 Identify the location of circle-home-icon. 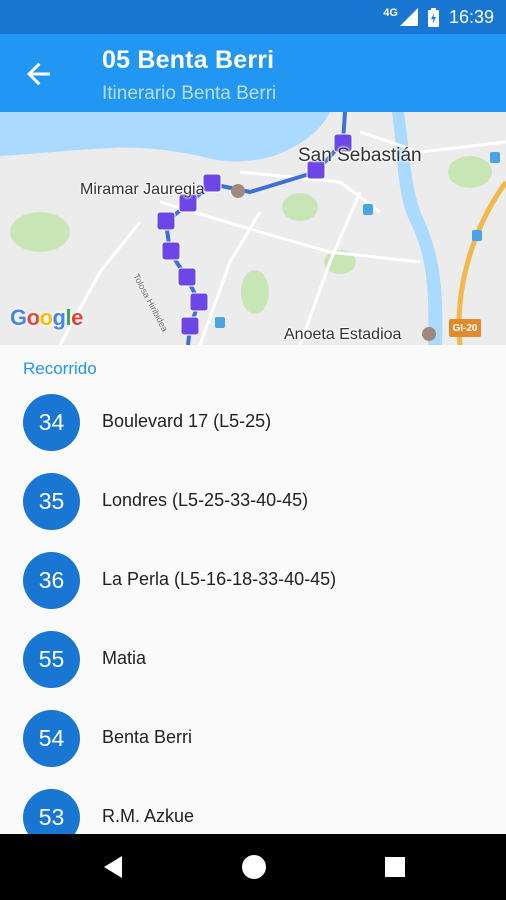
(254, 867).